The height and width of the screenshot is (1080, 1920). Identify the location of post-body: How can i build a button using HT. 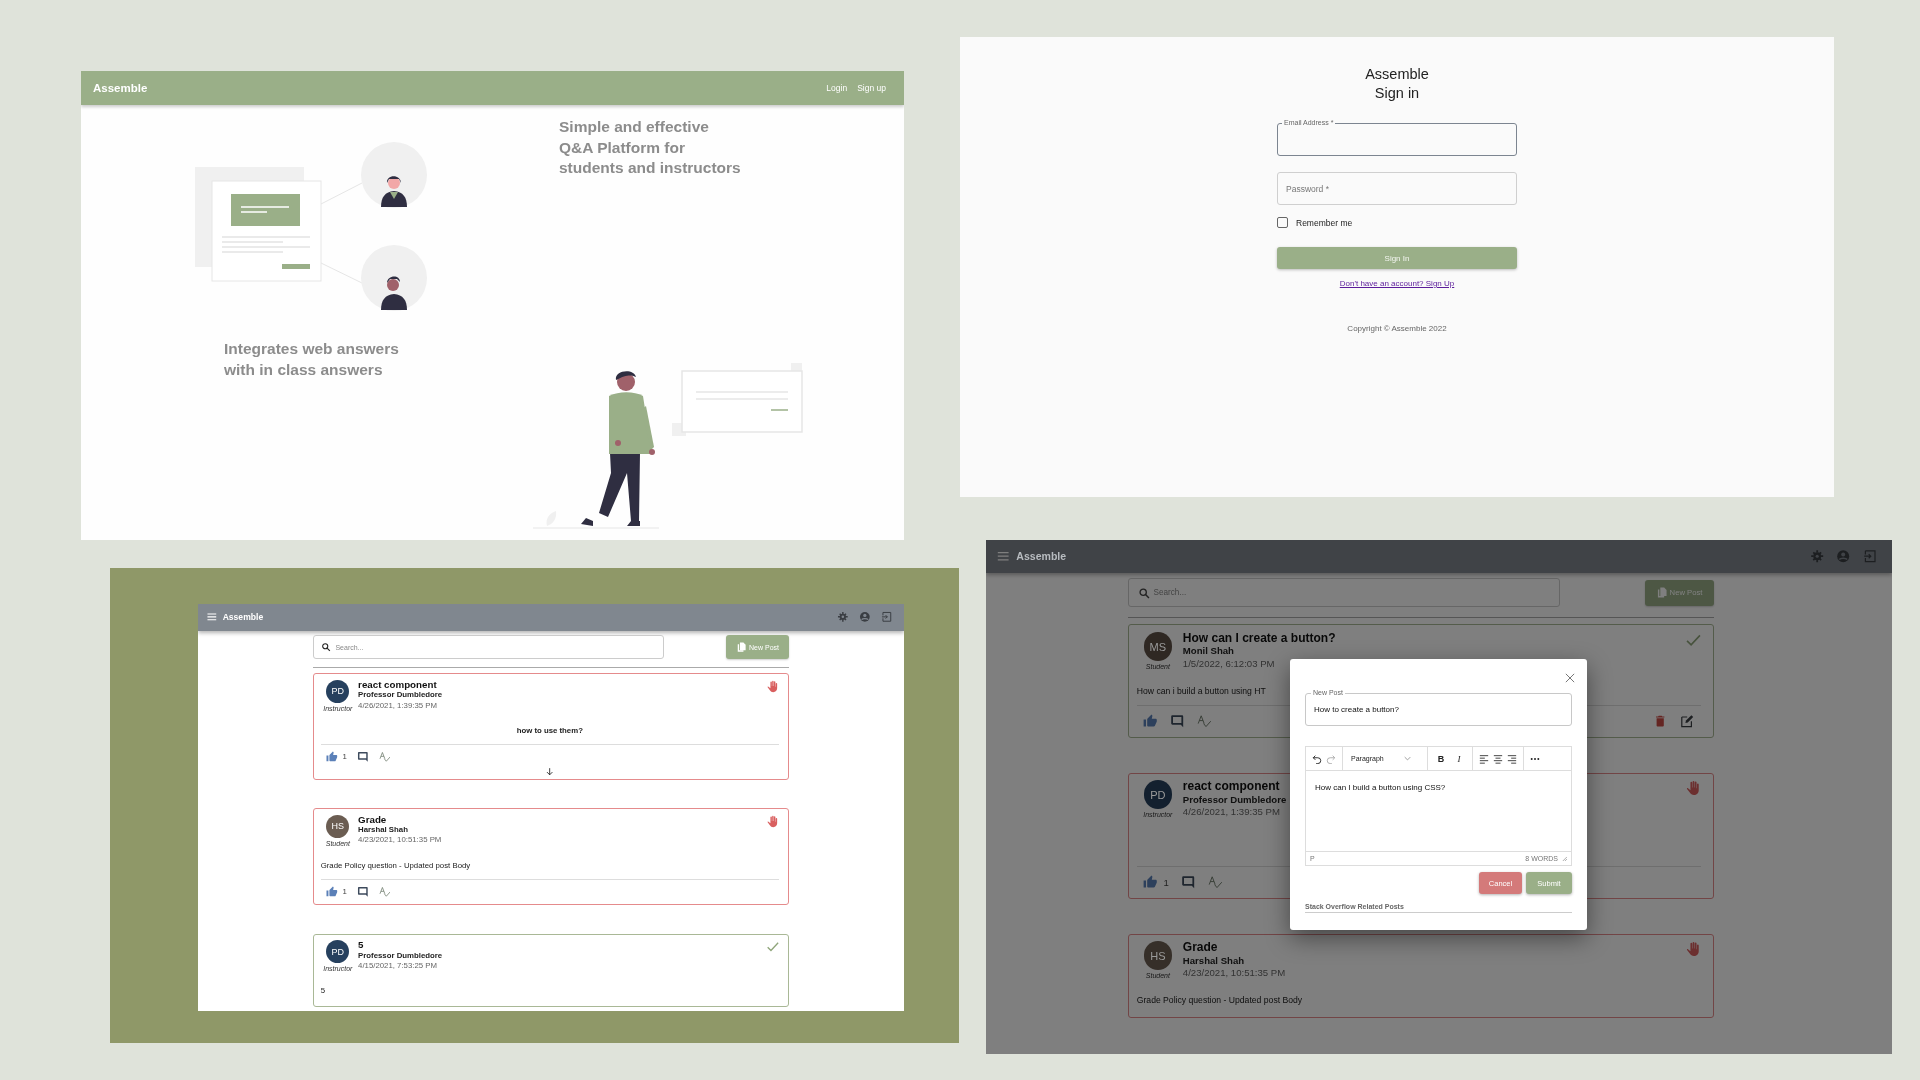
(1201, 690).